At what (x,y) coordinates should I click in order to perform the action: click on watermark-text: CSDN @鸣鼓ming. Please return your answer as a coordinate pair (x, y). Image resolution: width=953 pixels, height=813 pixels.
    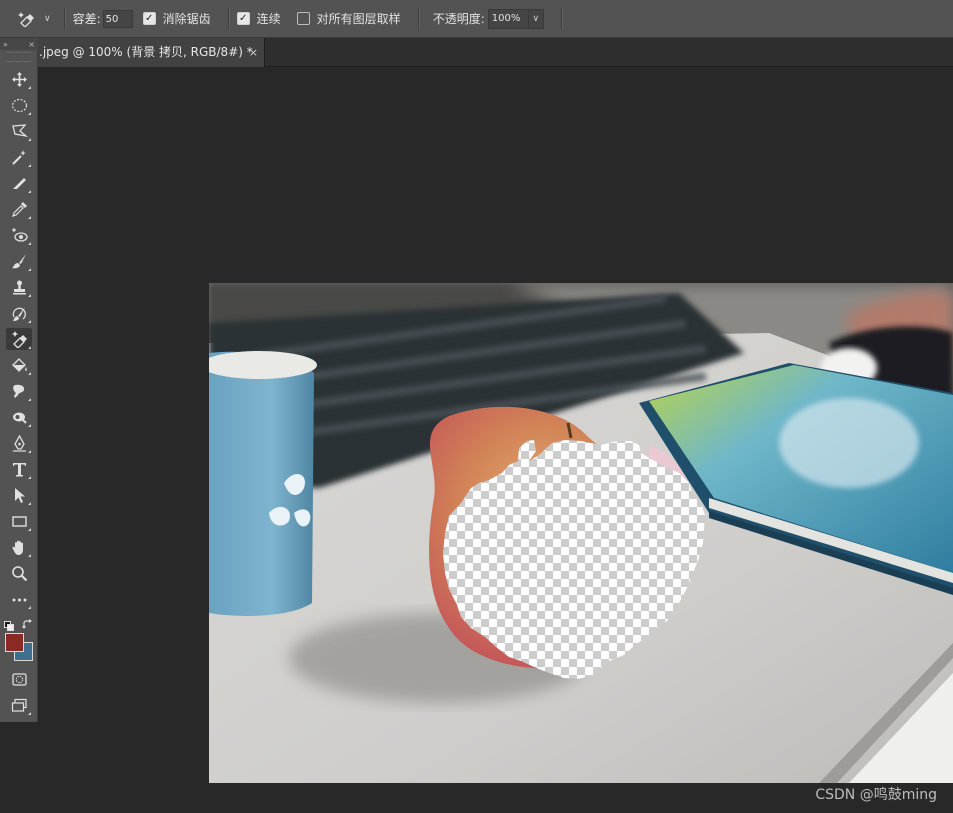
    Looking at the image, I should click on (876, 795).